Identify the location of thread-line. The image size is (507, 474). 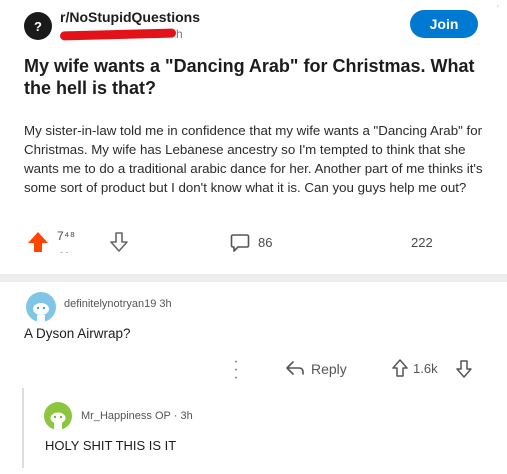
(23, 428).